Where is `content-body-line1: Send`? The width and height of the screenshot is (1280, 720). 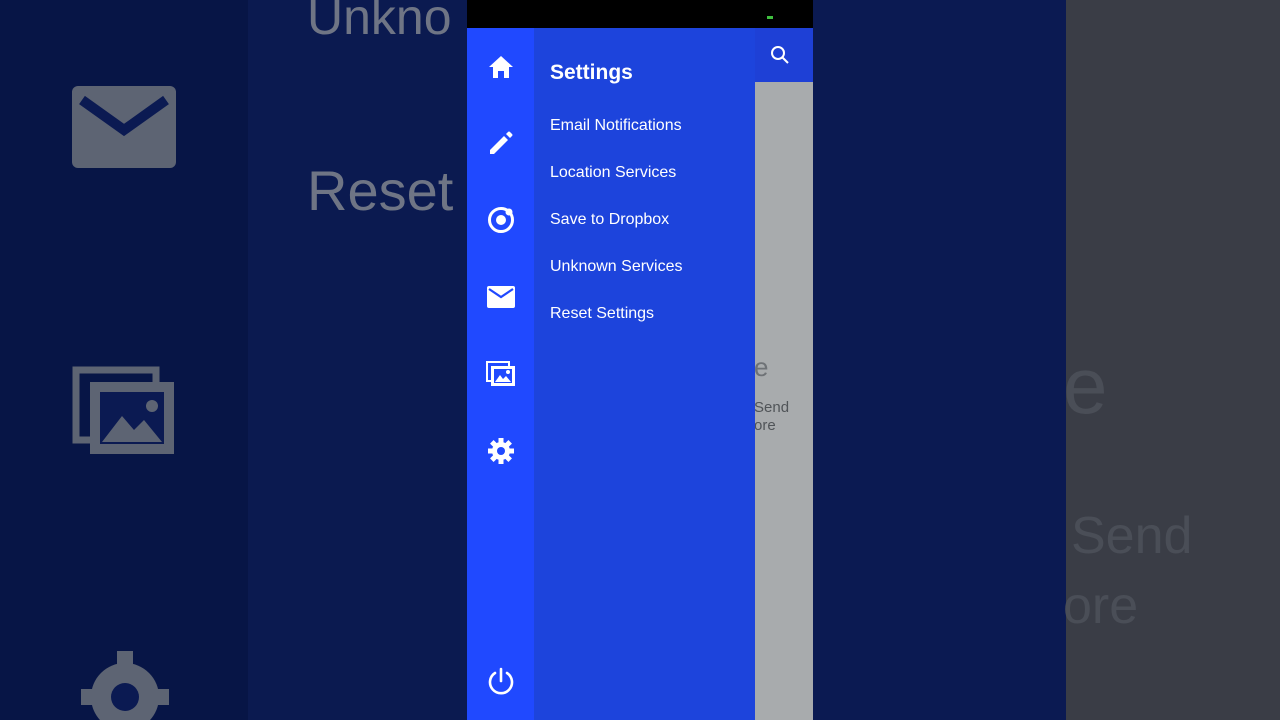
content-body-line1: Send is located at coordinates (772, 407).